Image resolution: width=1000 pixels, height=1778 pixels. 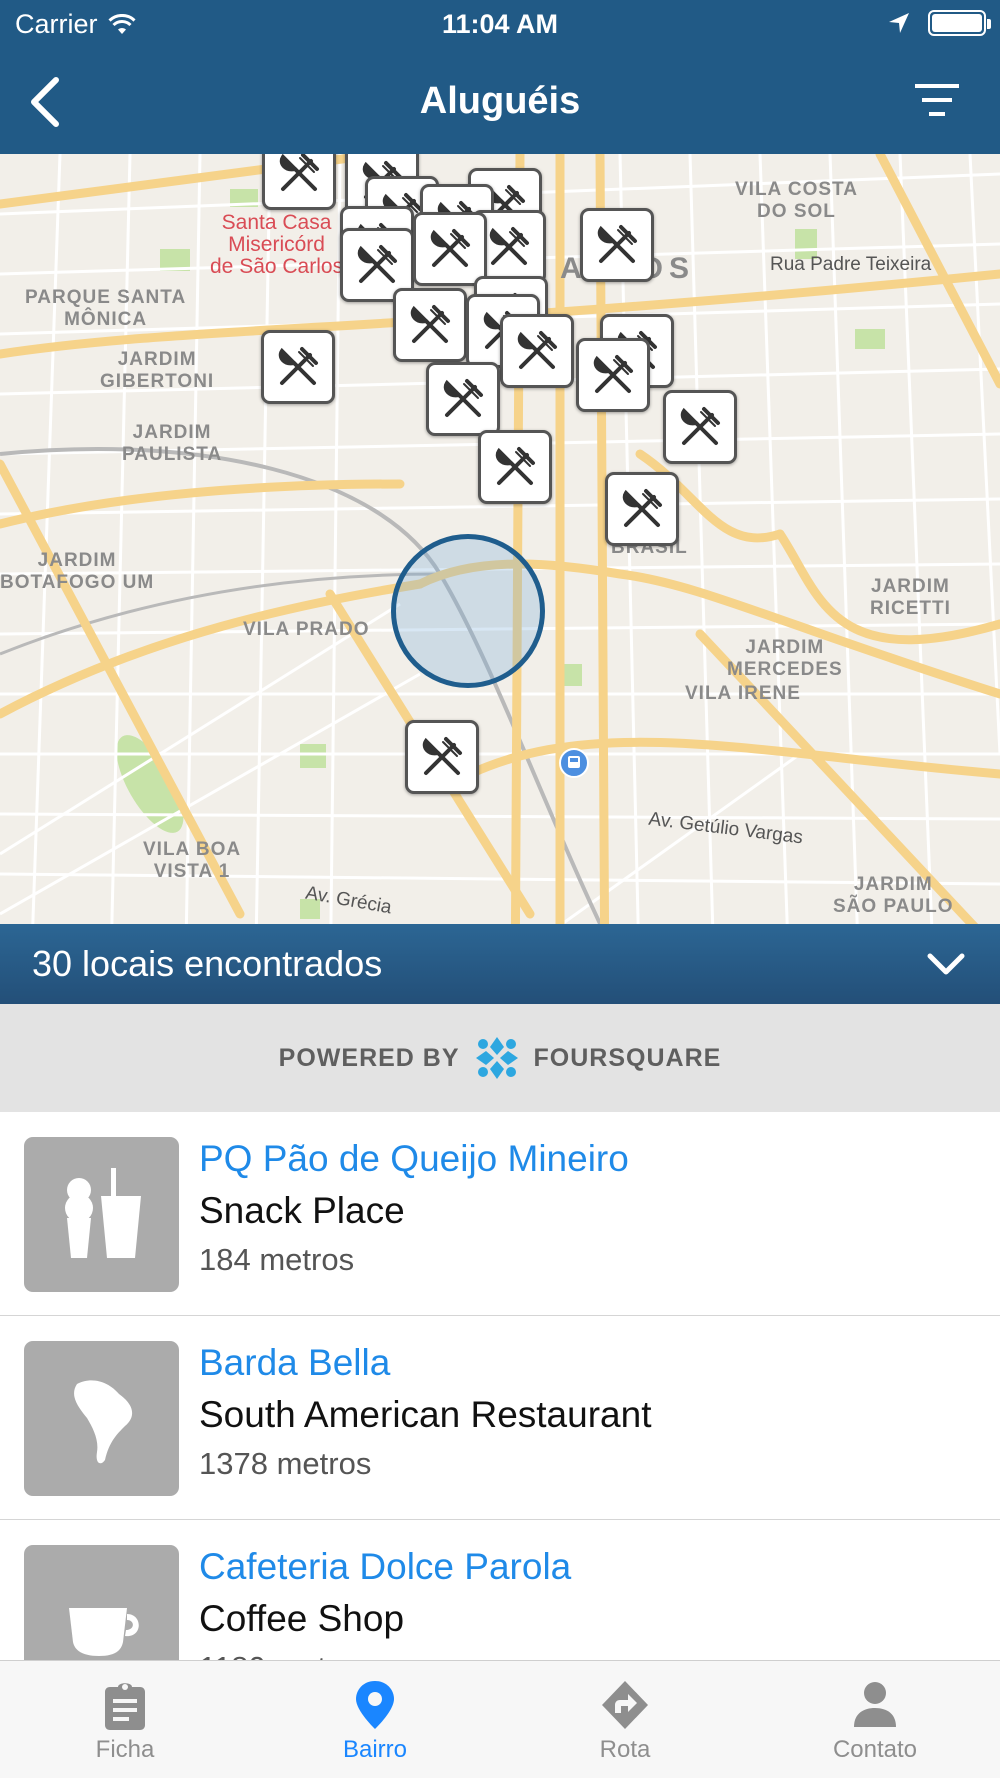 What do you see at coordinates (899, 23) in the screenshot?
I see `location-arrow-icon` at bounding box center [899, 23].